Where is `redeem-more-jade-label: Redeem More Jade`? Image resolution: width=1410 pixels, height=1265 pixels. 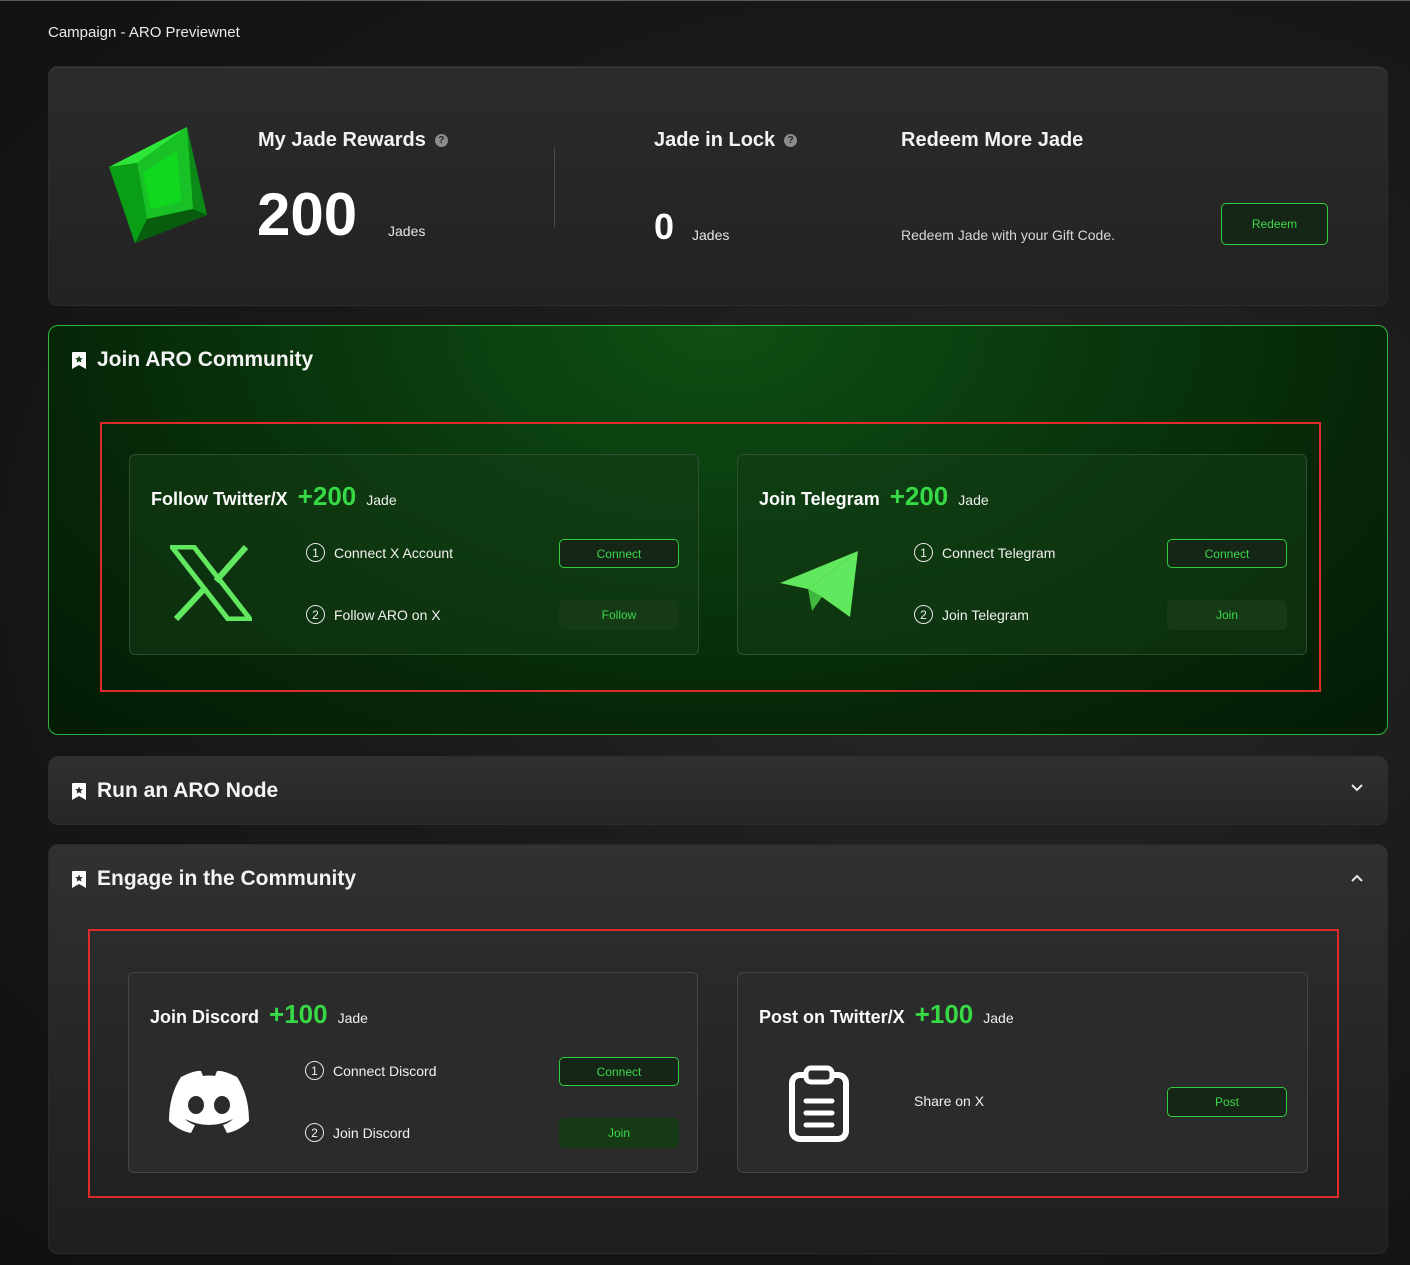 redeem-more-jade-label: Redeem More Jade is located at coordinates (992, 140).